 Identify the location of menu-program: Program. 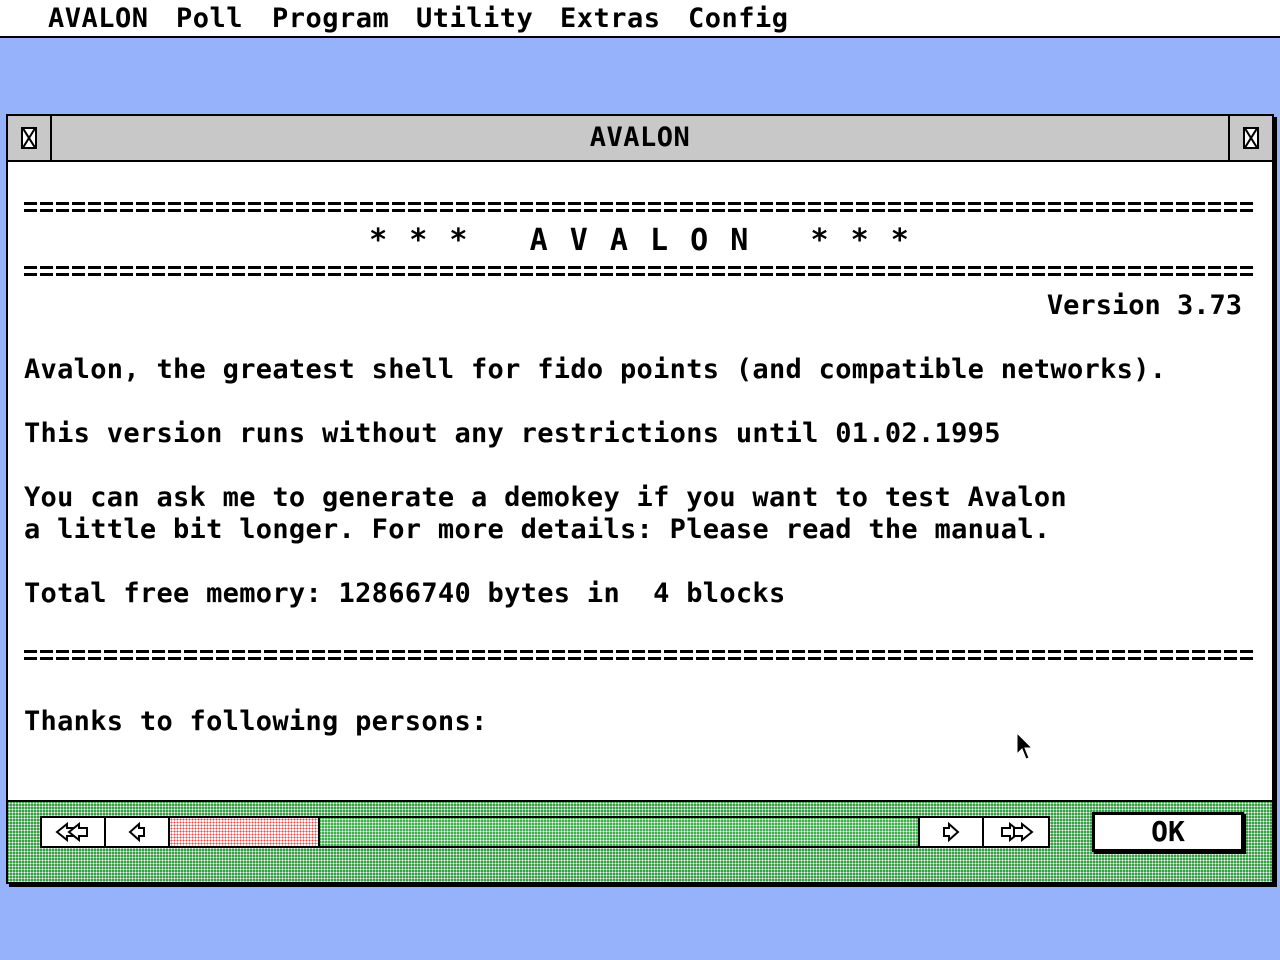
(330, 18).